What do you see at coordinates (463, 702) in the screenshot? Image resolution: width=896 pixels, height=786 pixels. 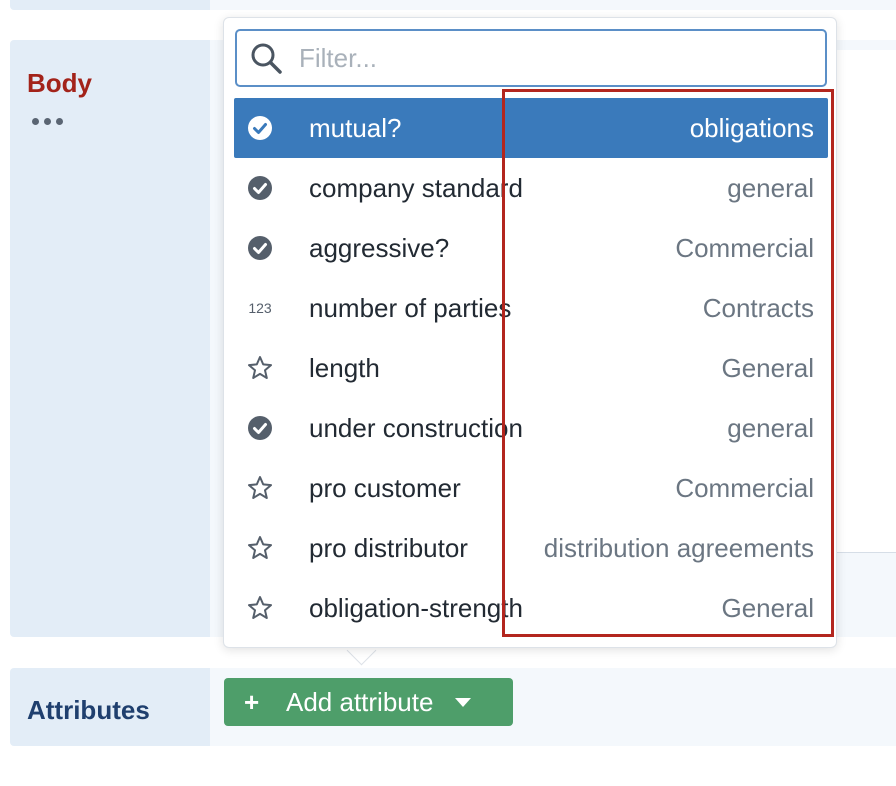 I see `caret-down-icon` at bounding box center [463, 702].